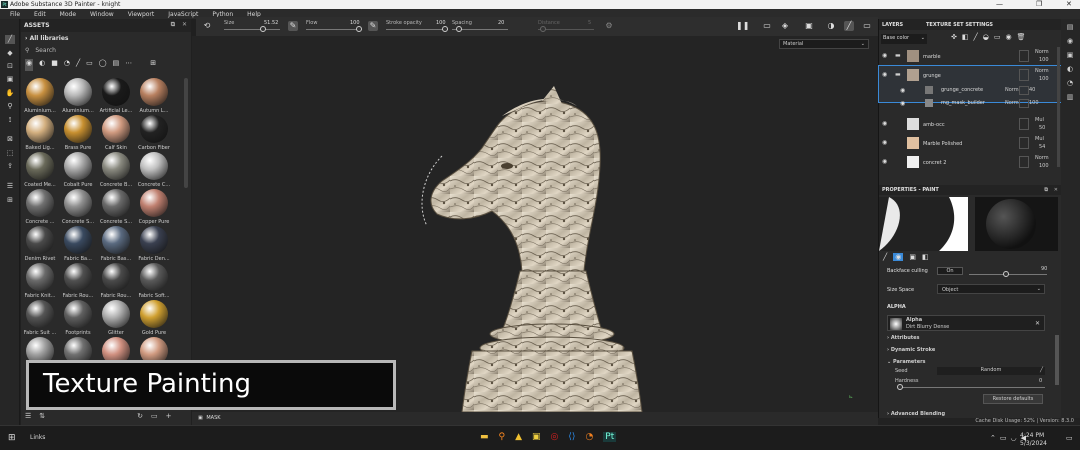 The image size is (1080, 450). Describe the element at coordinates (892, 25) in the screenshot. I see `tab-layers: LAYERS` at that location.